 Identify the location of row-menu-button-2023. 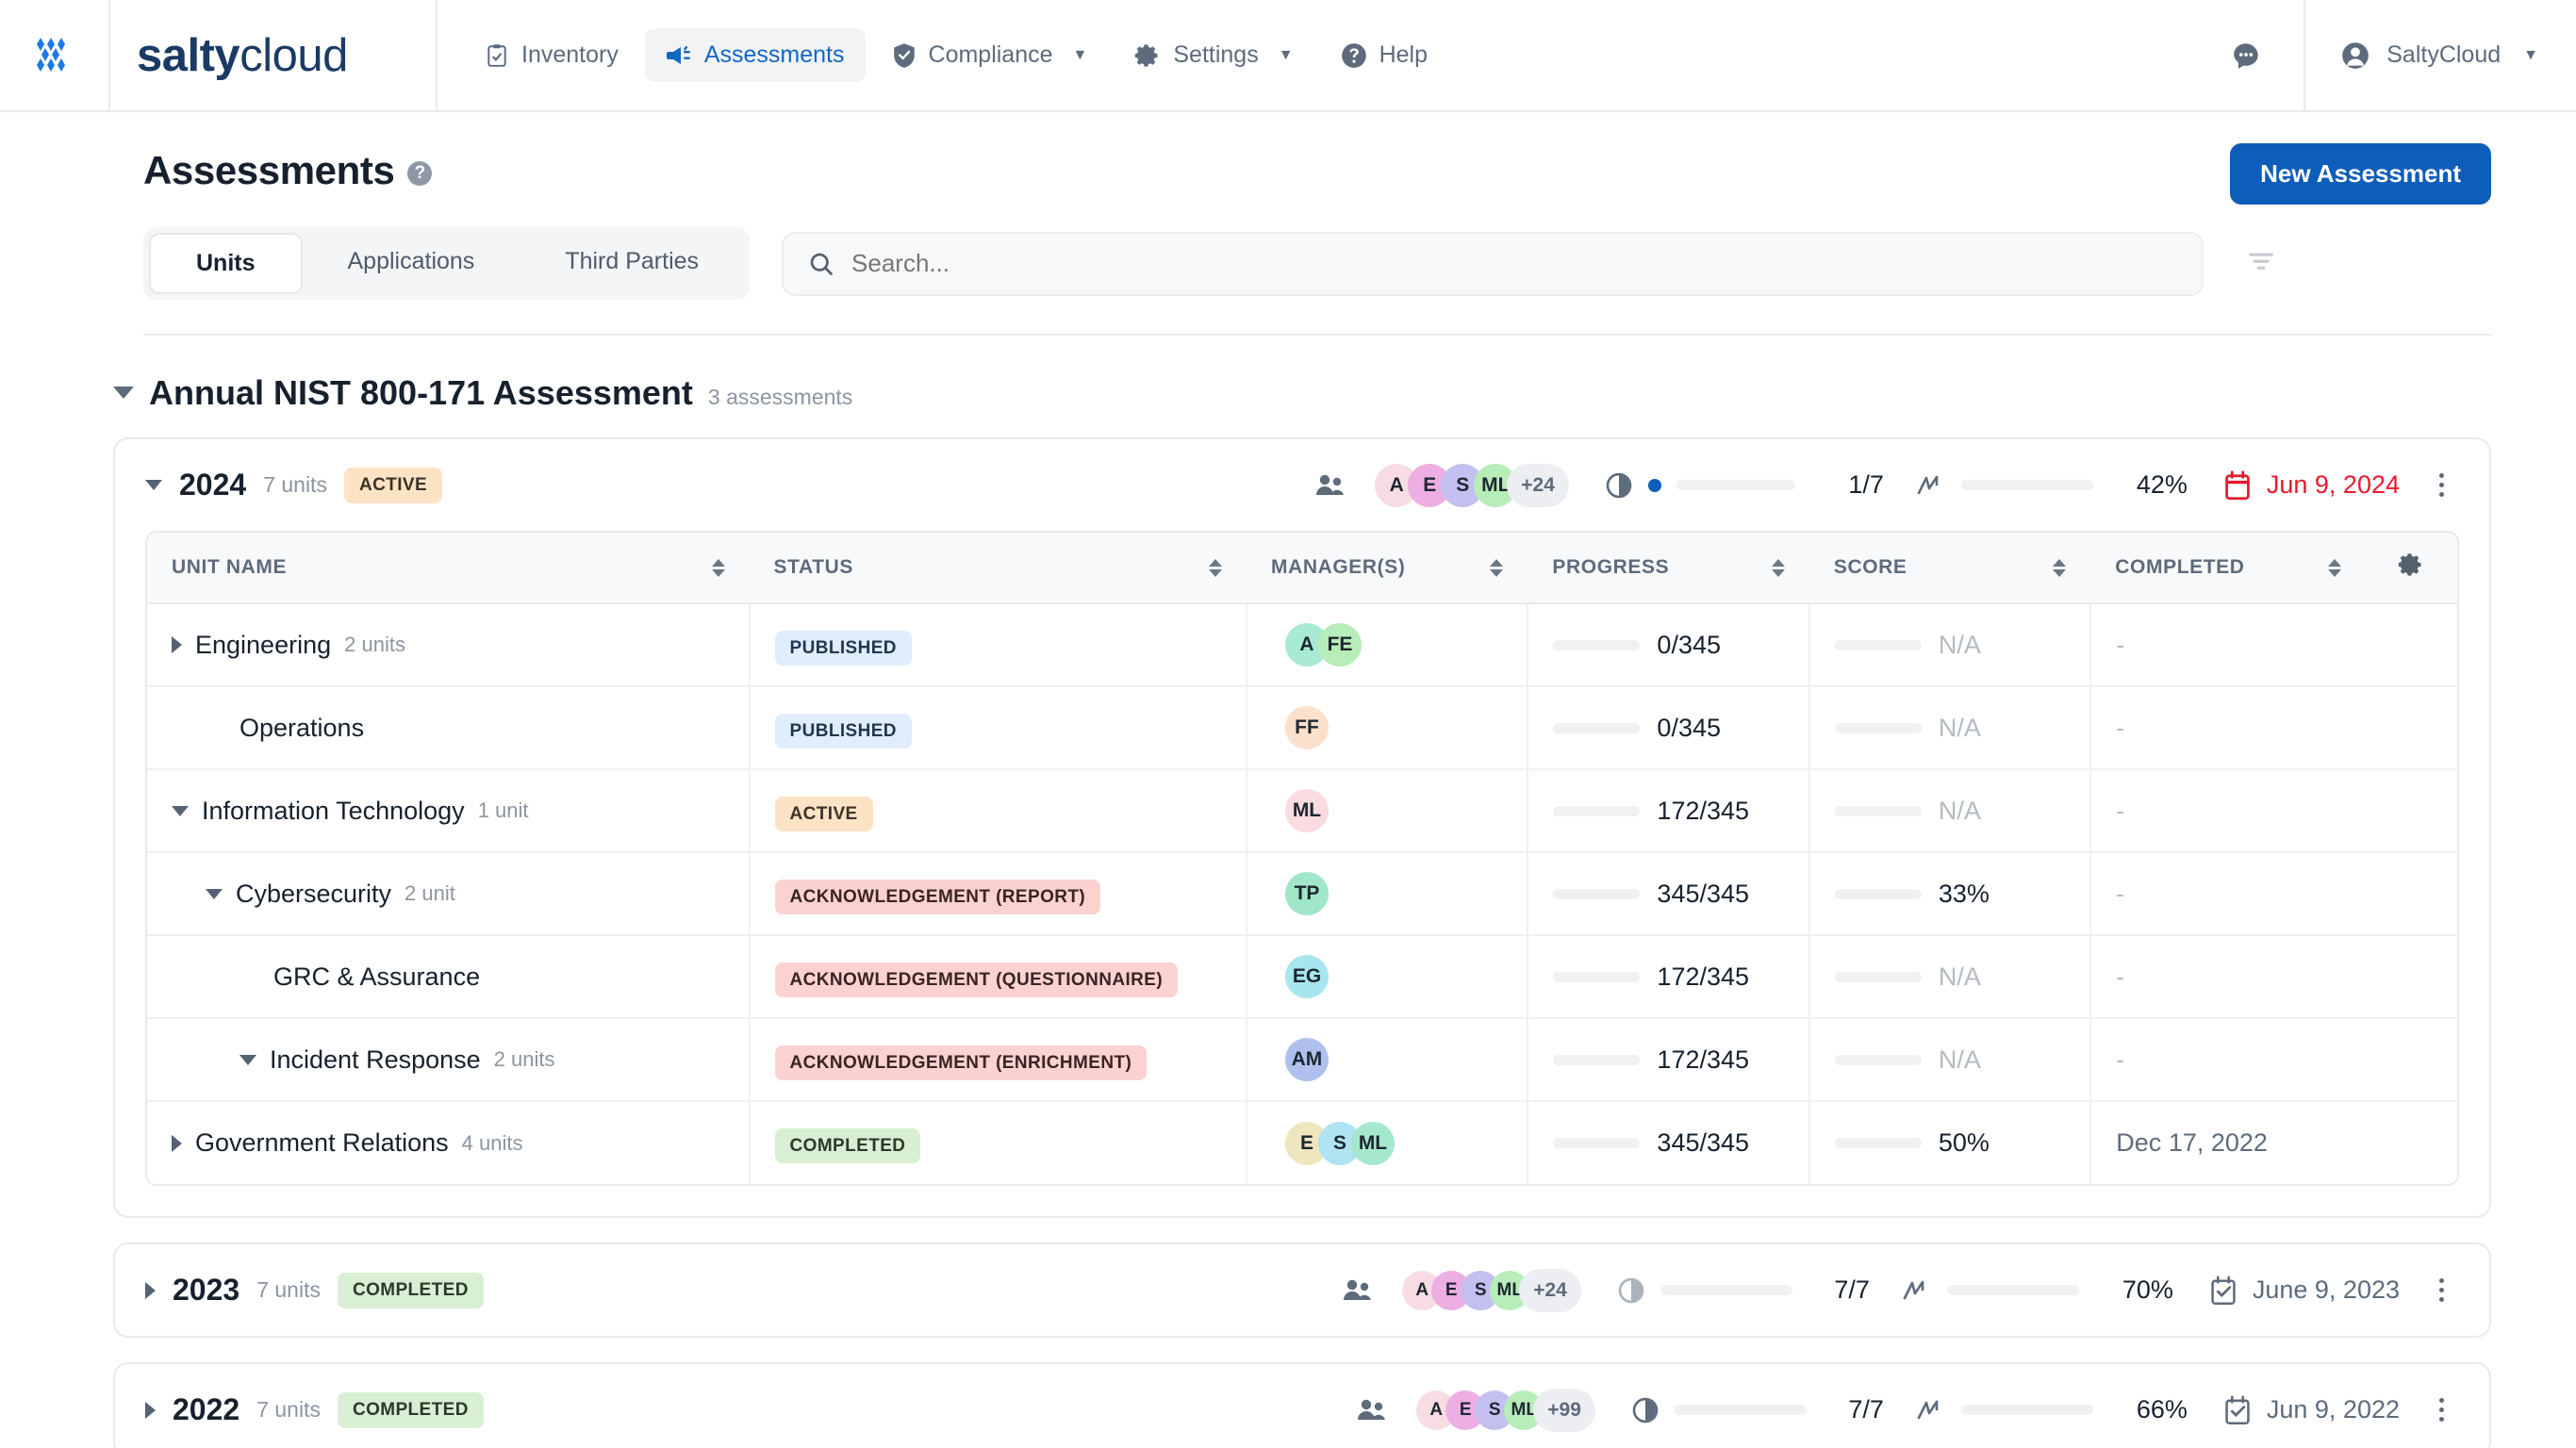
(2442, 1290).